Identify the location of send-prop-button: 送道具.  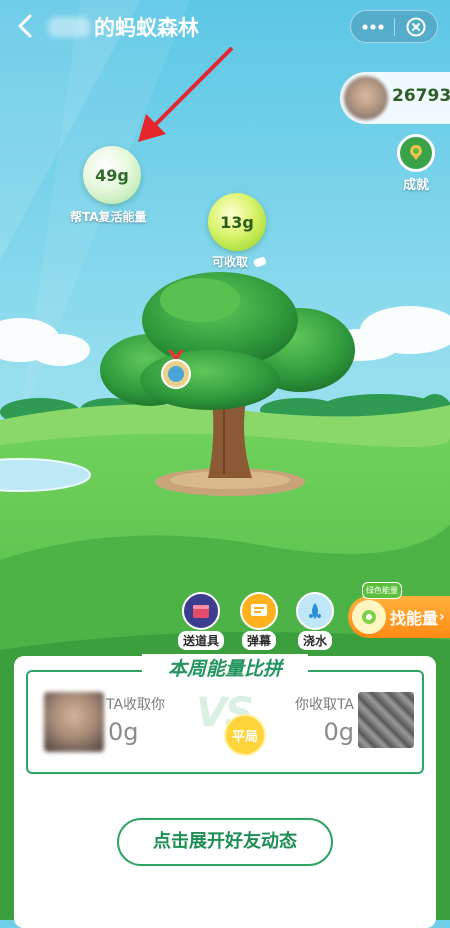
(201, 621).